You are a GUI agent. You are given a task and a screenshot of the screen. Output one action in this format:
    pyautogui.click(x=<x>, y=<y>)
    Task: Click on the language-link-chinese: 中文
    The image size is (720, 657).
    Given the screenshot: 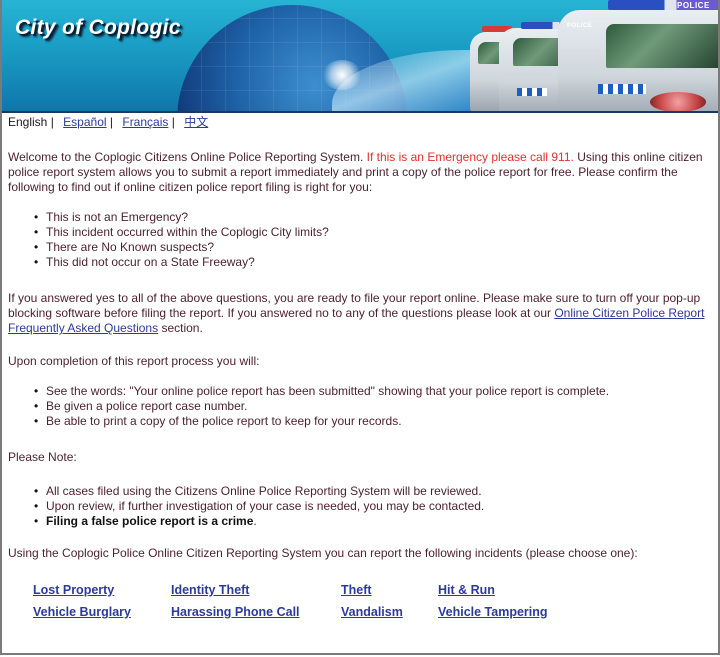 What is the action you would take?
    pyautogui.click(x=196, y=122)
    